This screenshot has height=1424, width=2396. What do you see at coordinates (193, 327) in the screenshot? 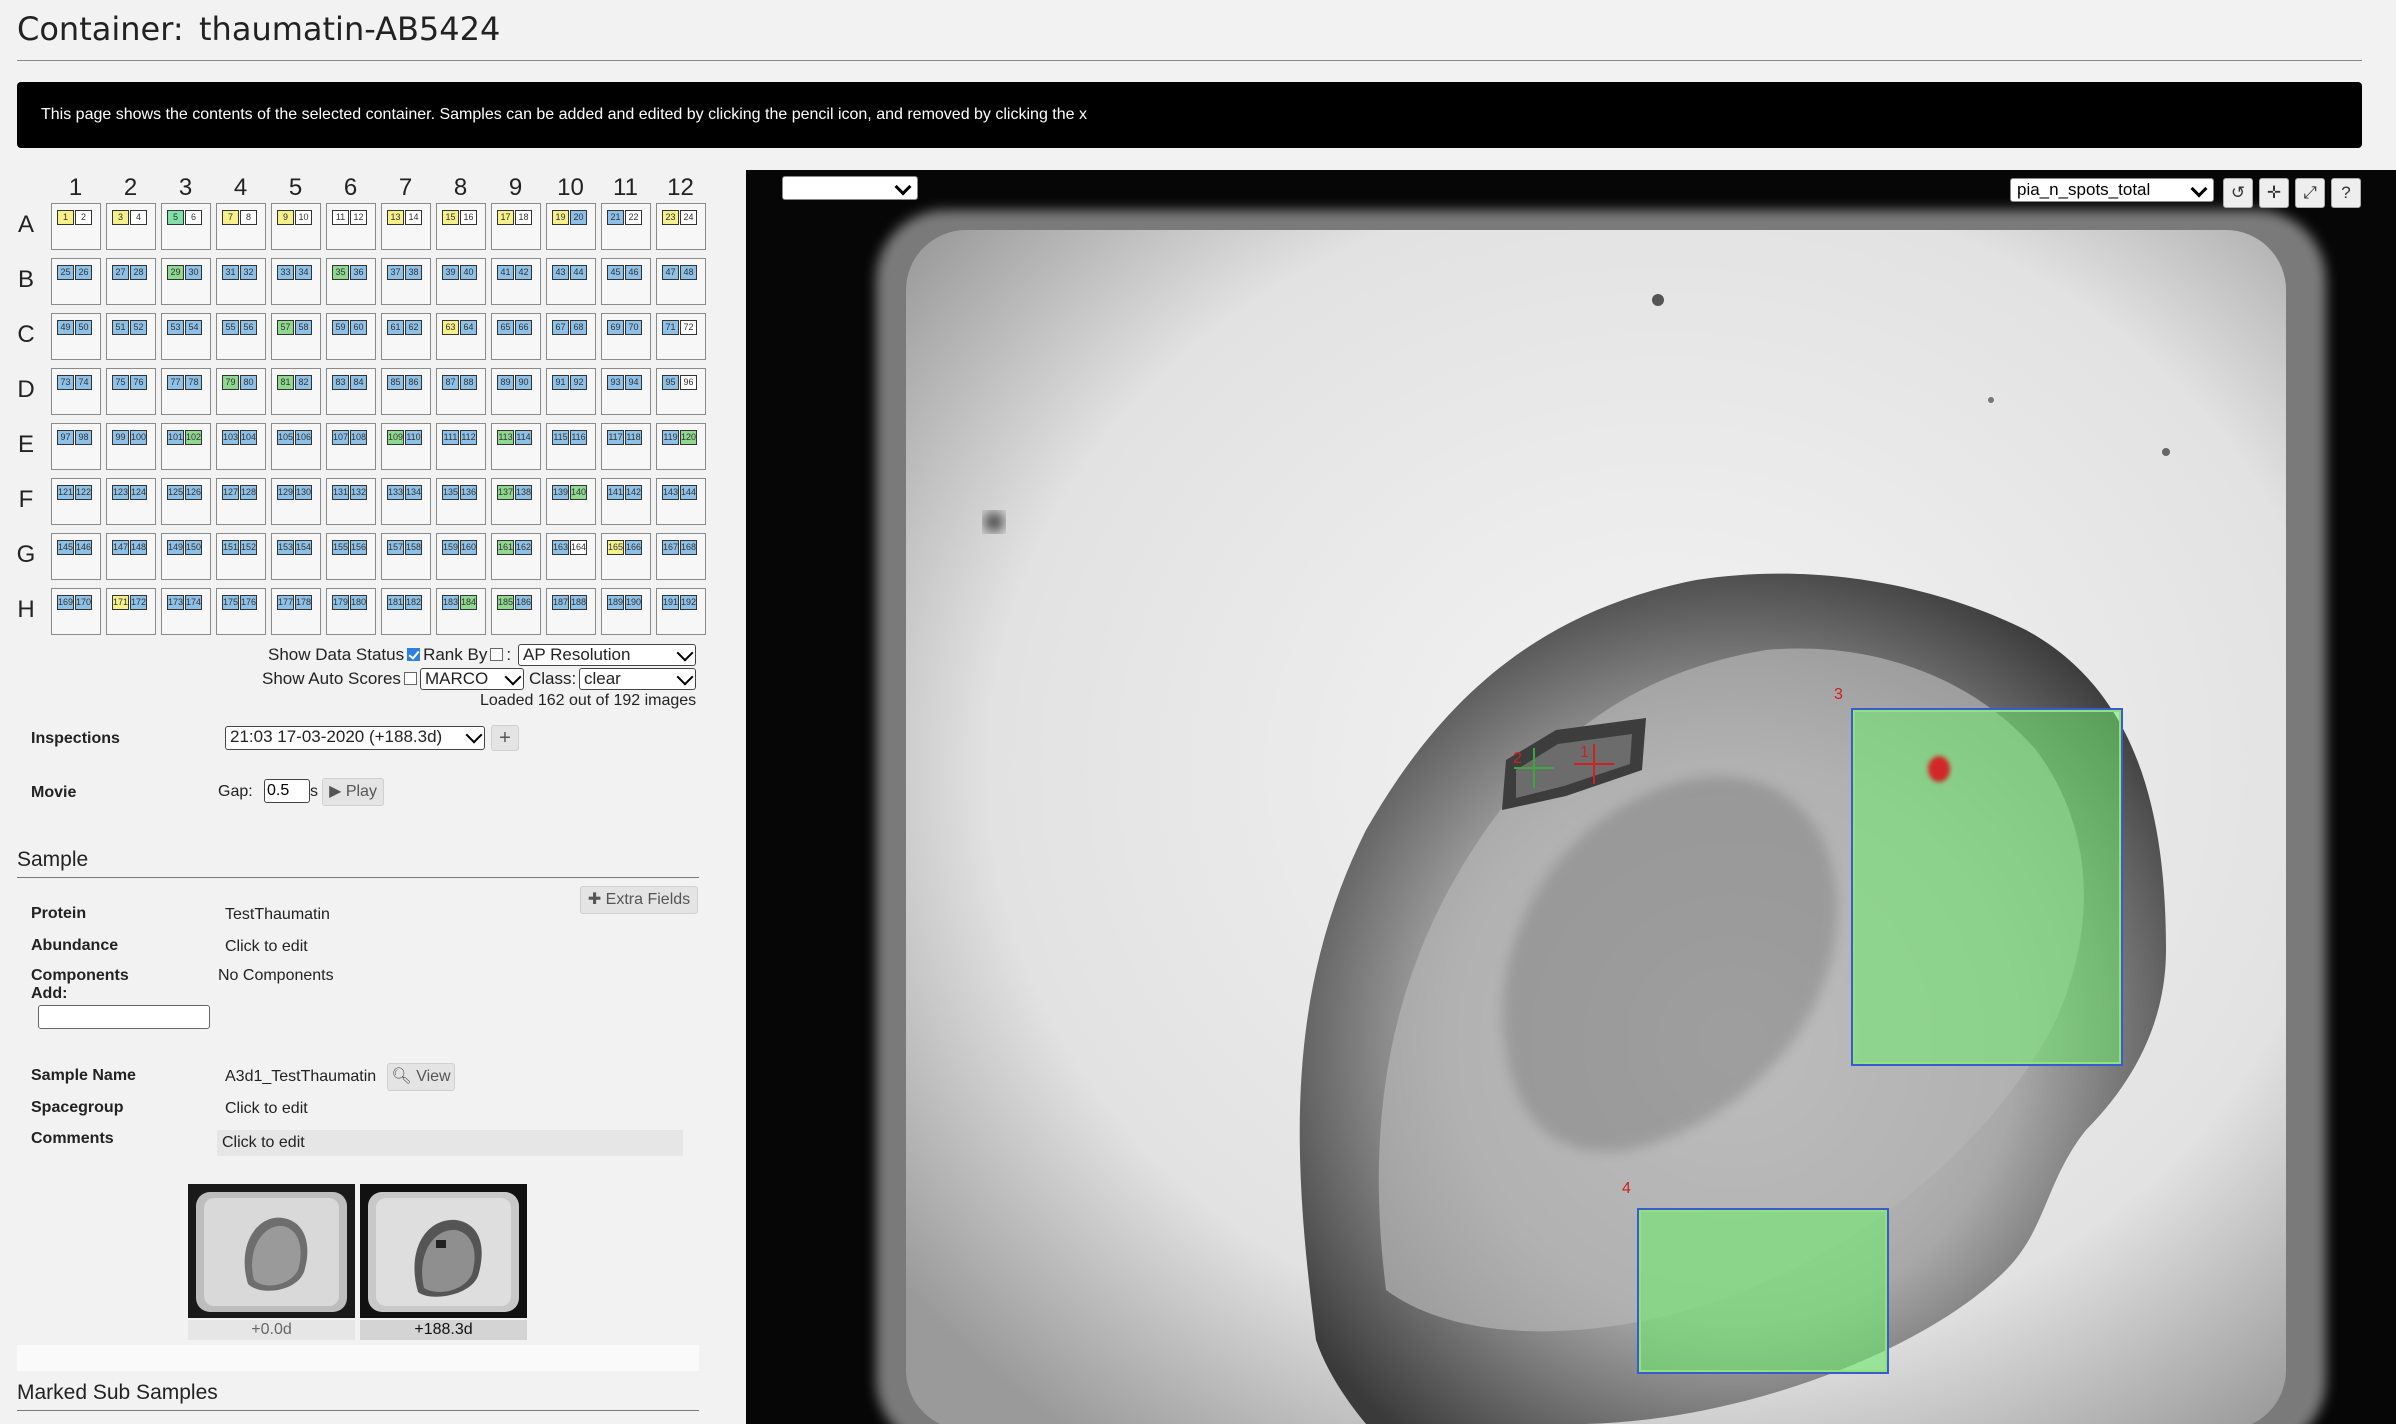
I see `sub-well: 54` at bounding box center [193, 327].